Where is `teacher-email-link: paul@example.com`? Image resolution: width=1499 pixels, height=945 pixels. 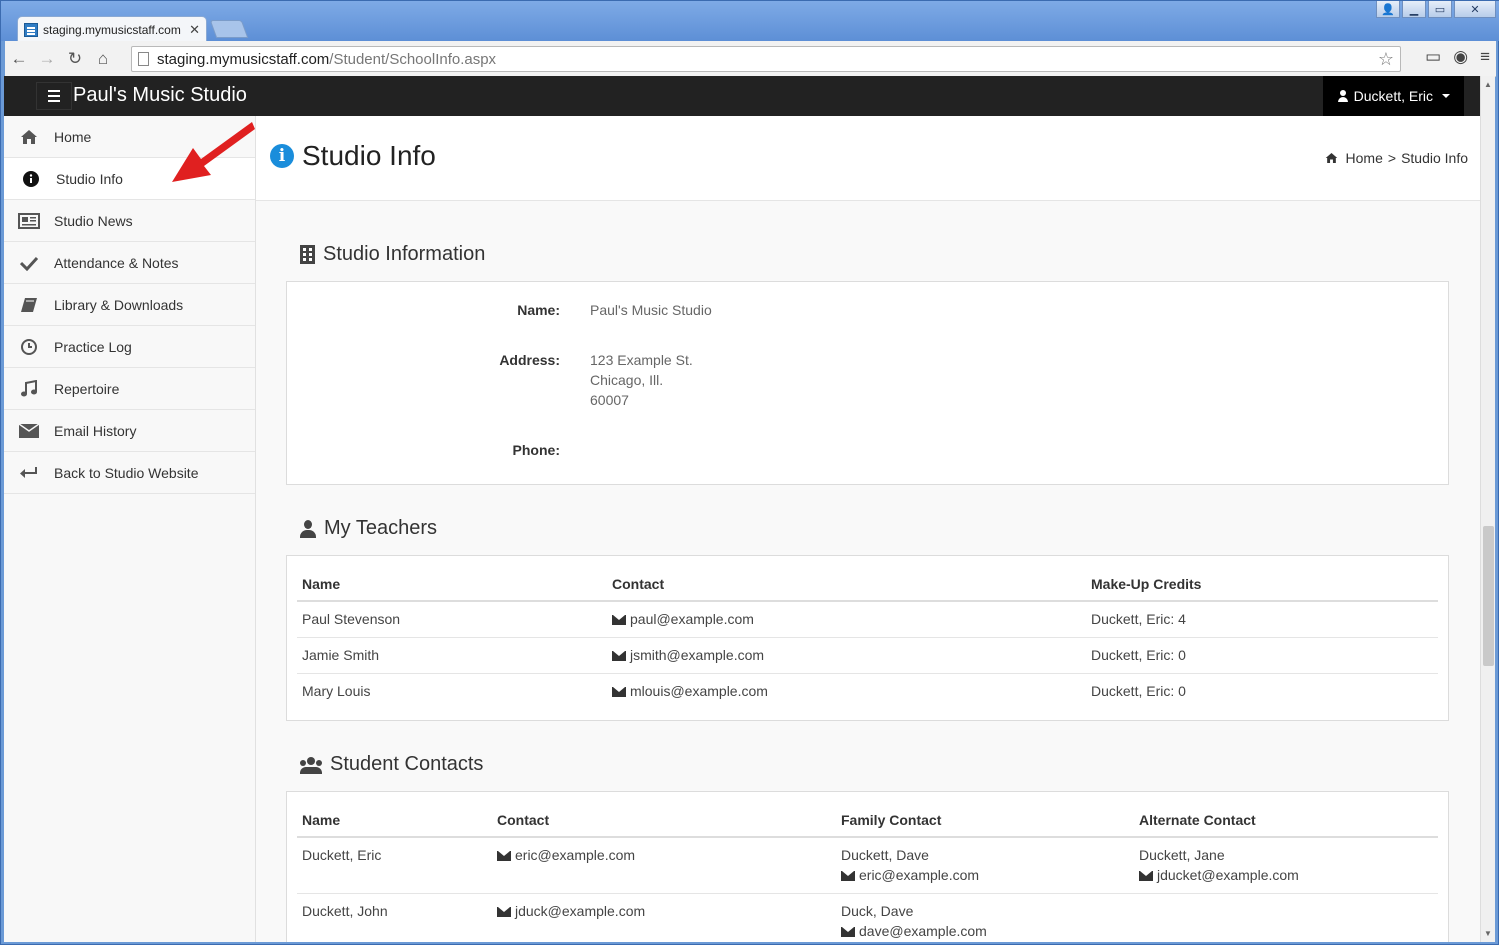 teacher-email-link: paul@example.com is located at coordinates (692, 619).